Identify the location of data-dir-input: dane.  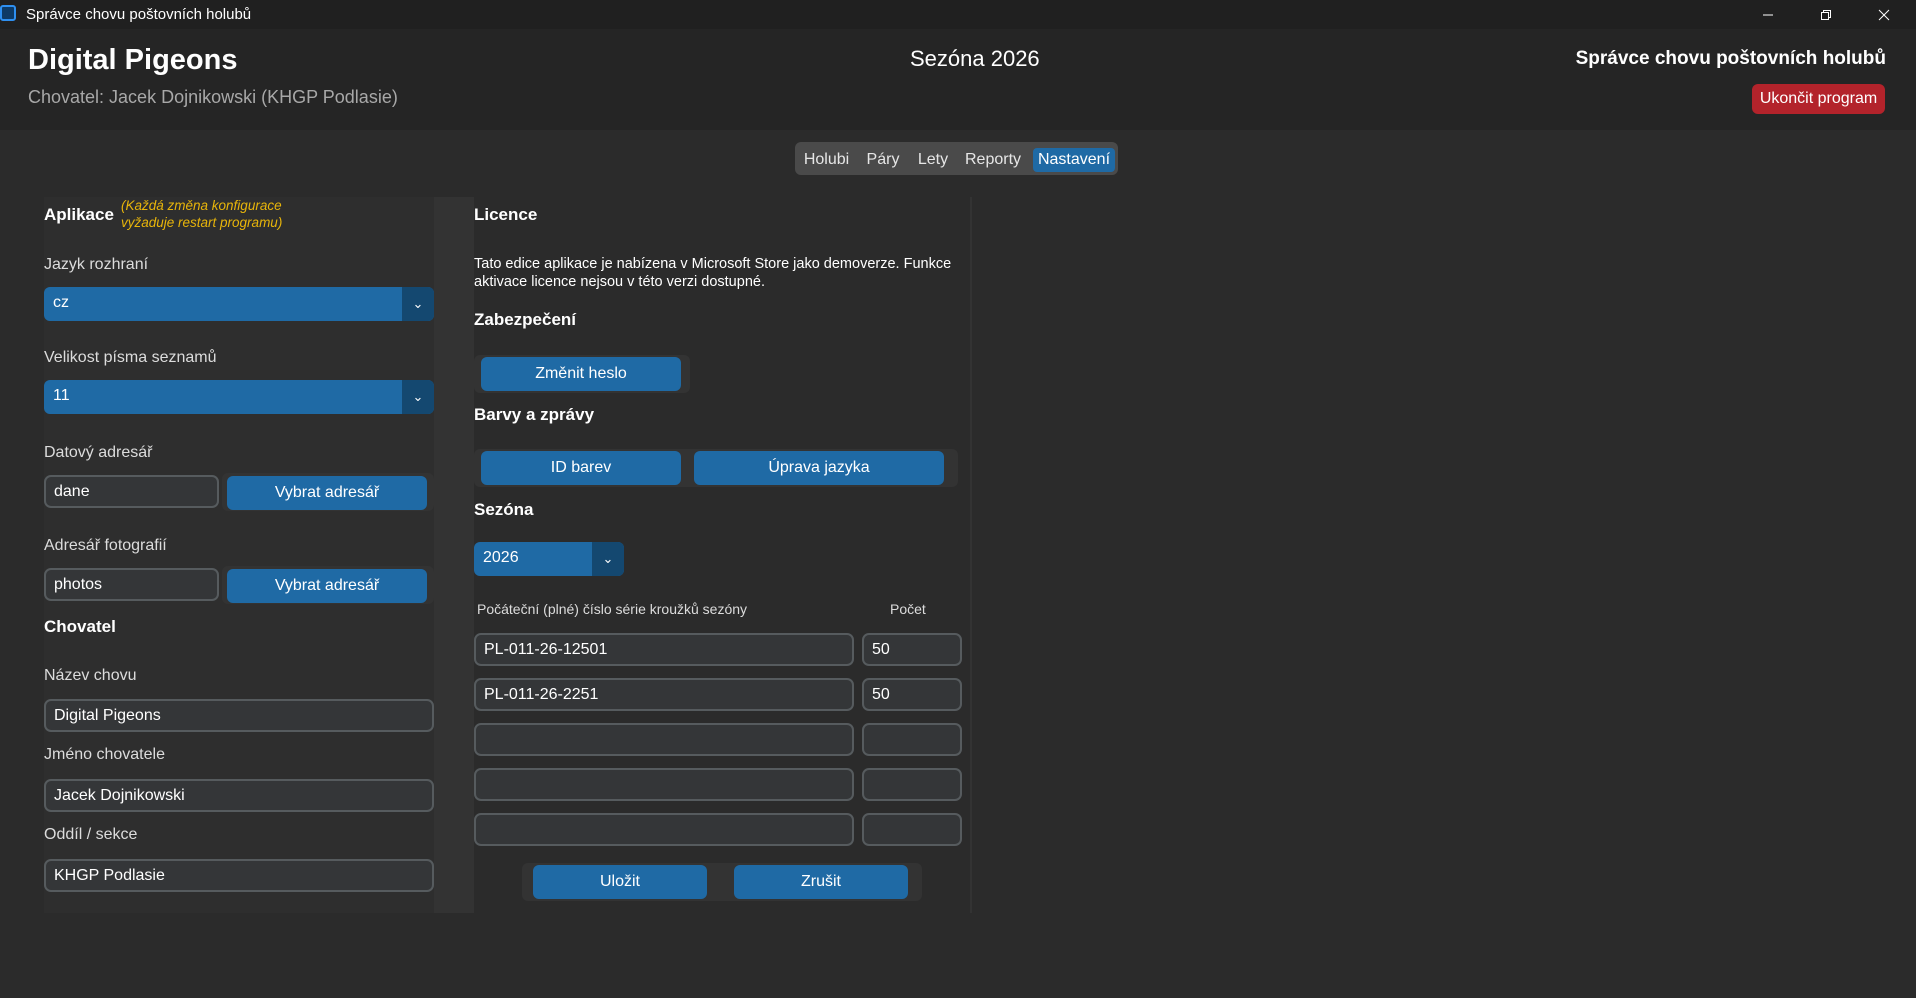
(131, 491).